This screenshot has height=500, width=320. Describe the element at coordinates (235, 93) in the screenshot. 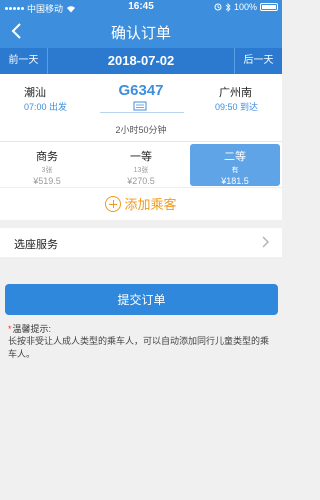

I see `arrival-station: 广州南` at that location.